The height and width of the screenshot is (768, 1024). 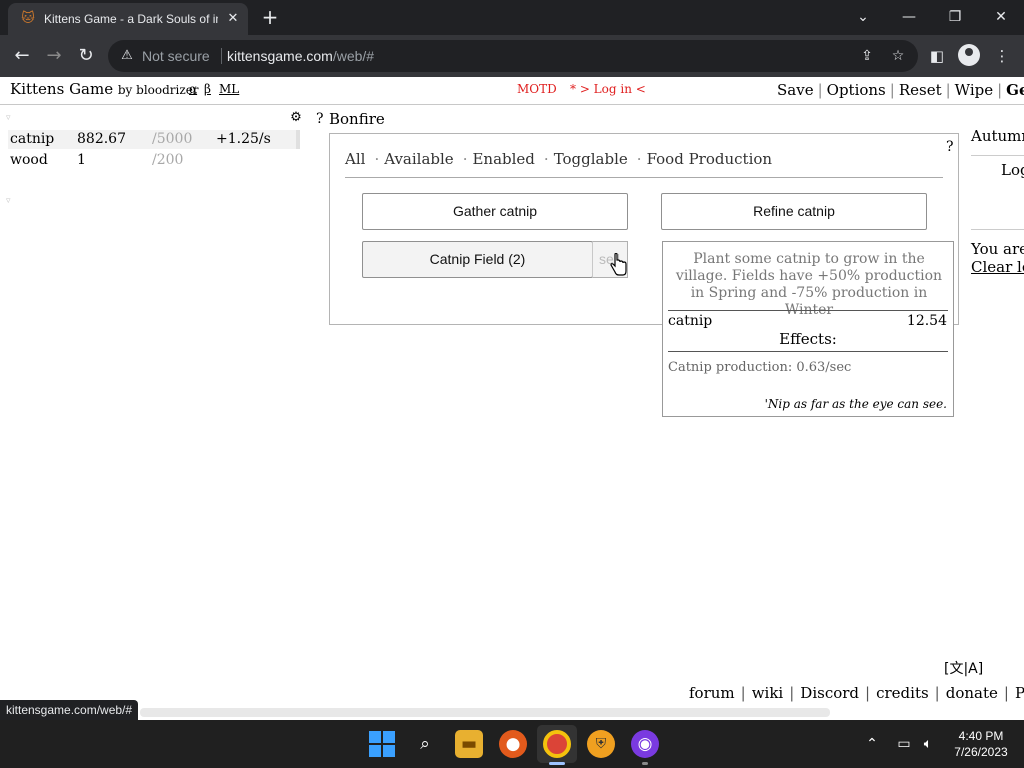 What do you see at coordinates (176, 56) in the screenshot?
I see `security-label: Not secure` at bounding box center [176, 56].